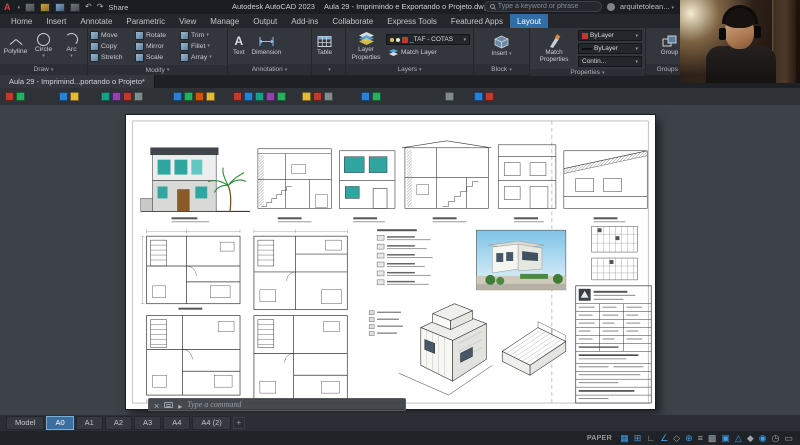 This screenshot has width=800, height=445. I want to click on object-color-select: ByLayer, so click(610, 35).